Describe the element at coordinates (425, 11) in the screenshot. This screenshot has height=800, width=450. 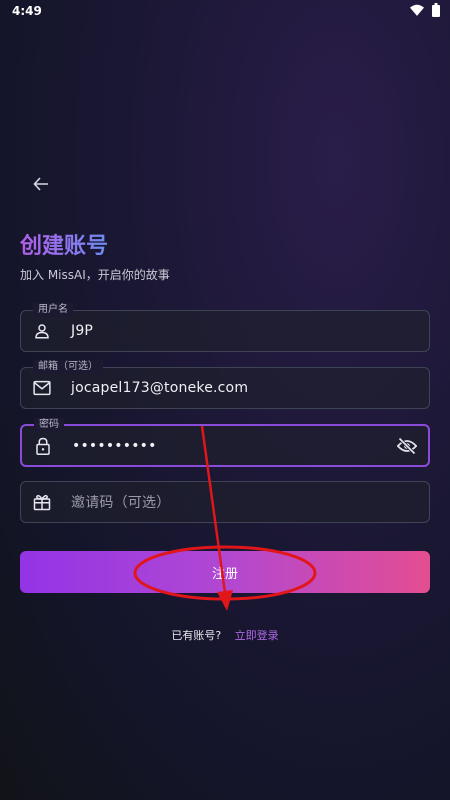
I see `status-icons` at that location.